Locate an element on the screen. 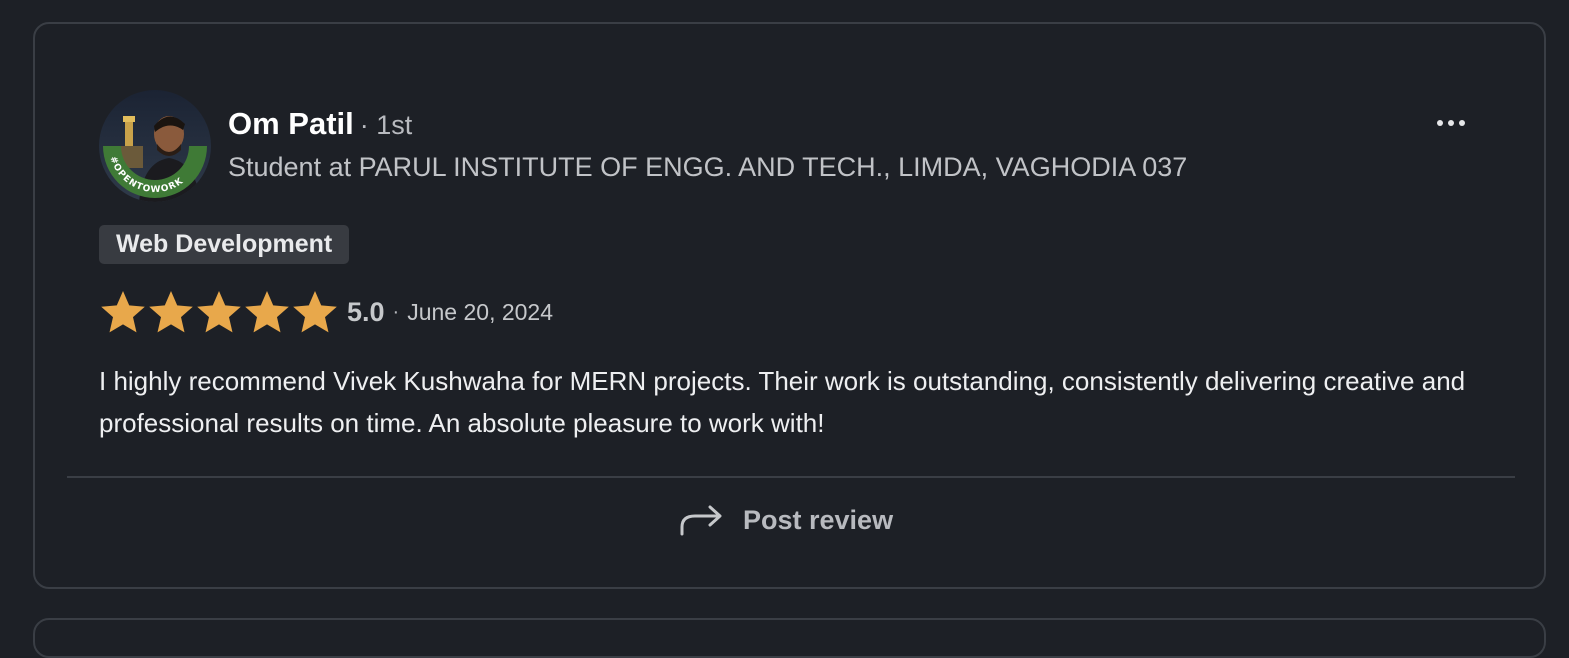 The image size is (1569, 658). service-tag: Web Development is located at coordinates (224, 244).